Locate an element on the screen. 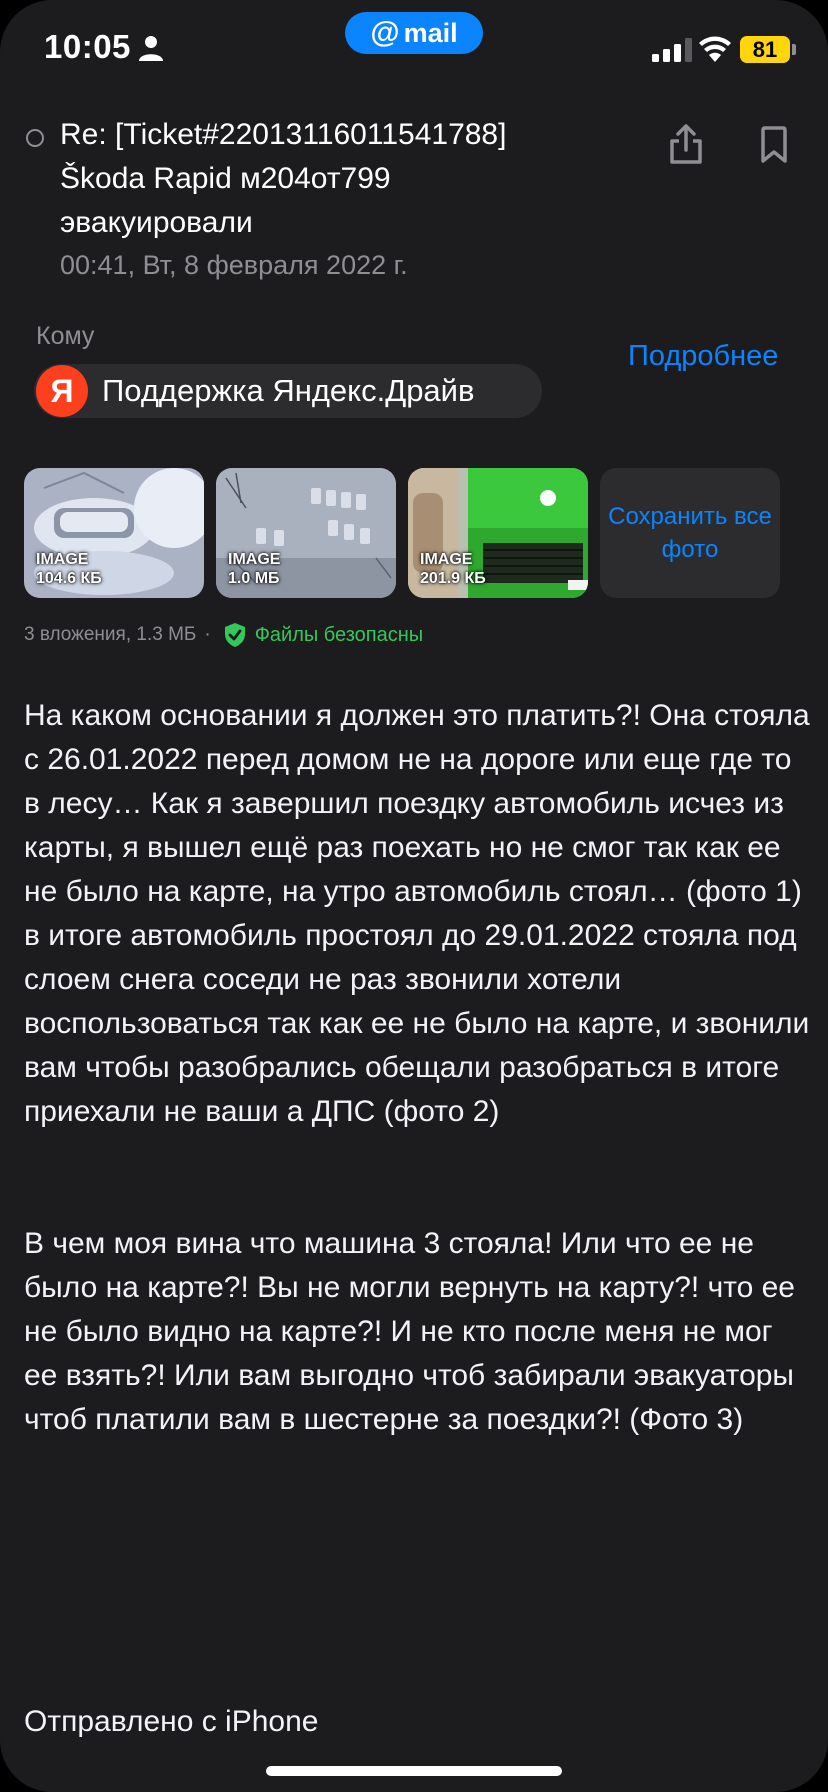  attachment-size: 1.0 МБ is located at coordinates (254, 578).